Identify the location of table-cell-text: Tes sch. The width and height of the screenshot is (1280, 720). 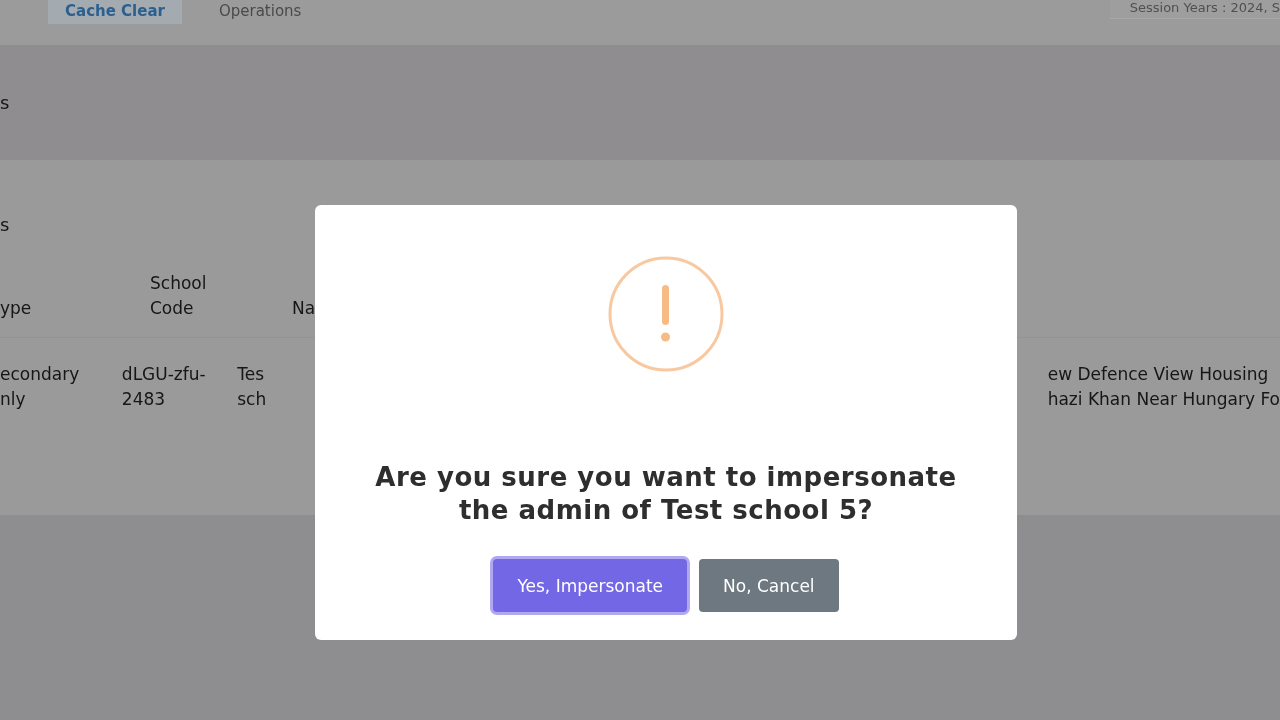
(252, 387).